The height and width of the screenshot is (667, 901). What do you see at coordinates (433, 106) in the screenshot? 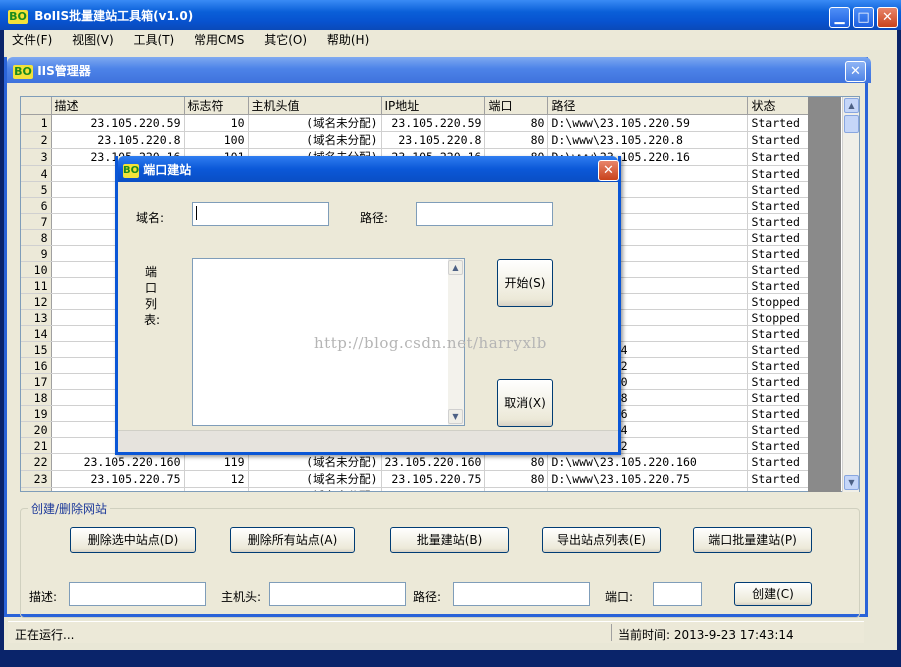
I see `col-ip: IP地址` at bounding box center [433, 106].